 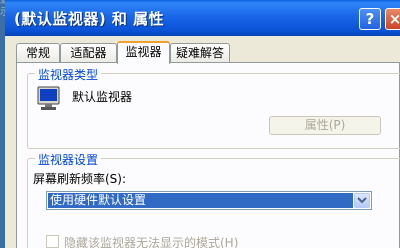 I want to click on window-title: (默认监视器) 和 属性, so click(x=89, y=19).